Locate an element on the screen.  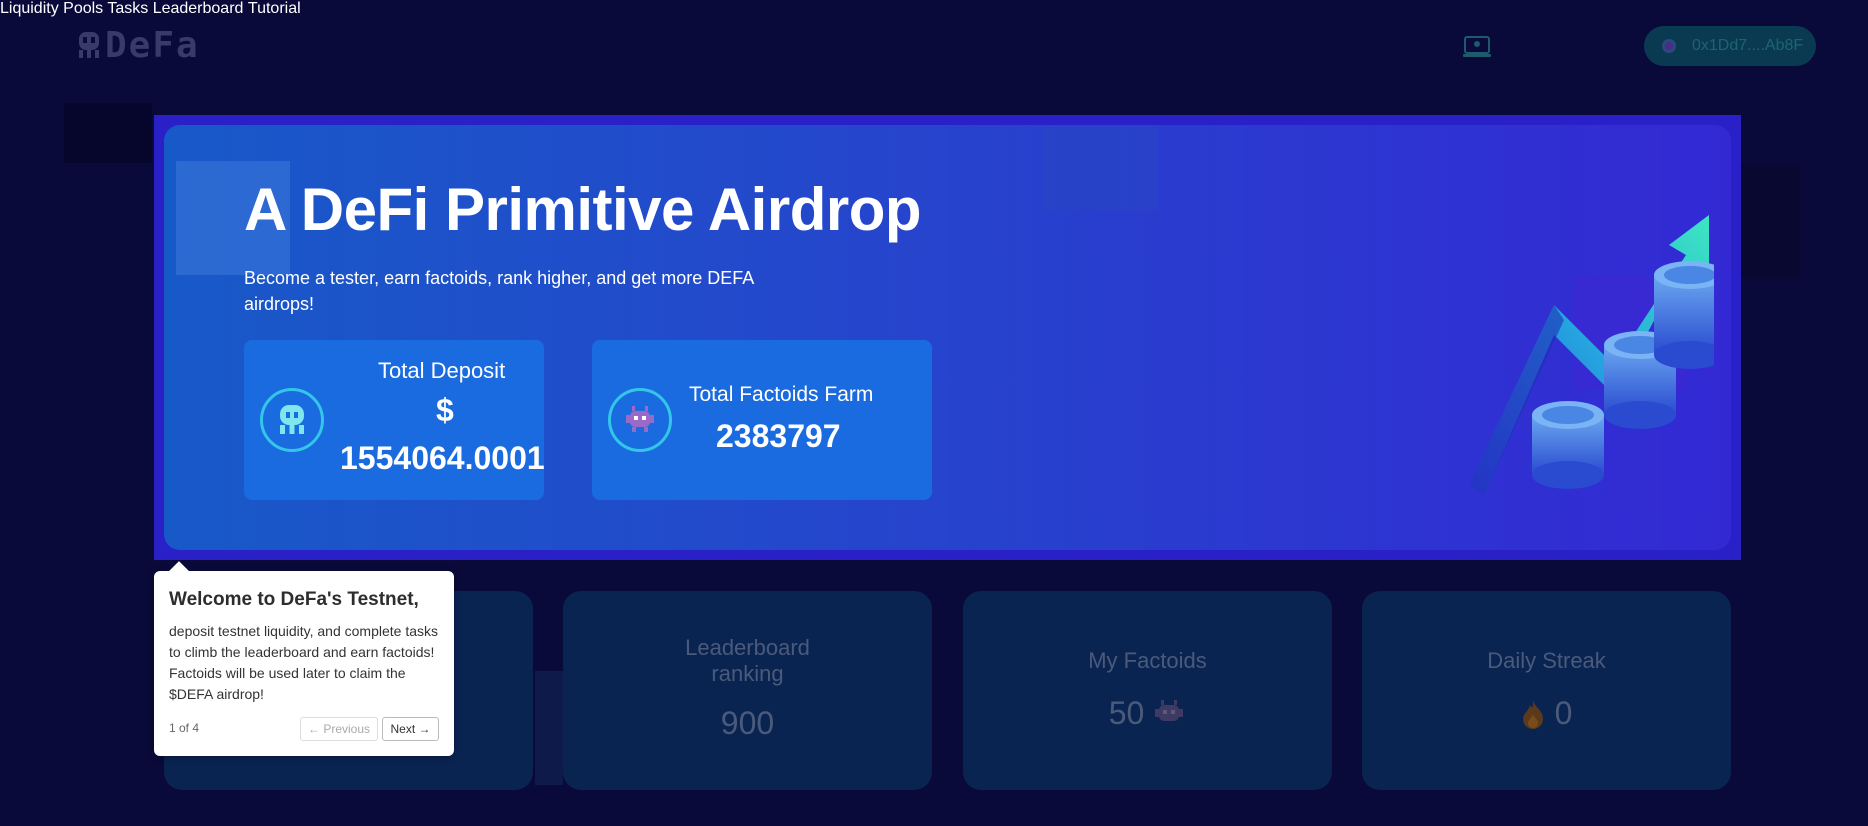
my-factoids-label: My Factoids is located at coordinates (1147, 660).